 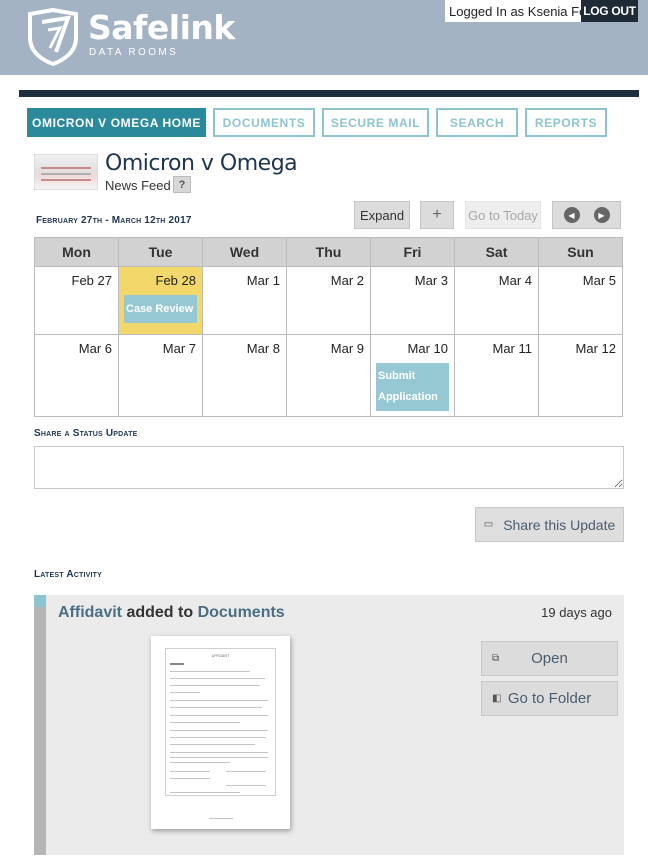 What do you see at coordinates (116, 122) in the screenshot?
I see `tab-home: OMICRON V OMEGA HOME` at bounding box center [116, 122].